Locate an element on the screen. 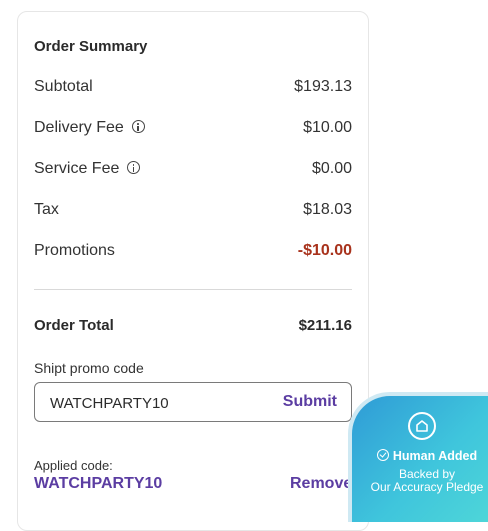 This screenshot has width=488, height=531. tax-label: Tax is located at coordinates (46, 209).